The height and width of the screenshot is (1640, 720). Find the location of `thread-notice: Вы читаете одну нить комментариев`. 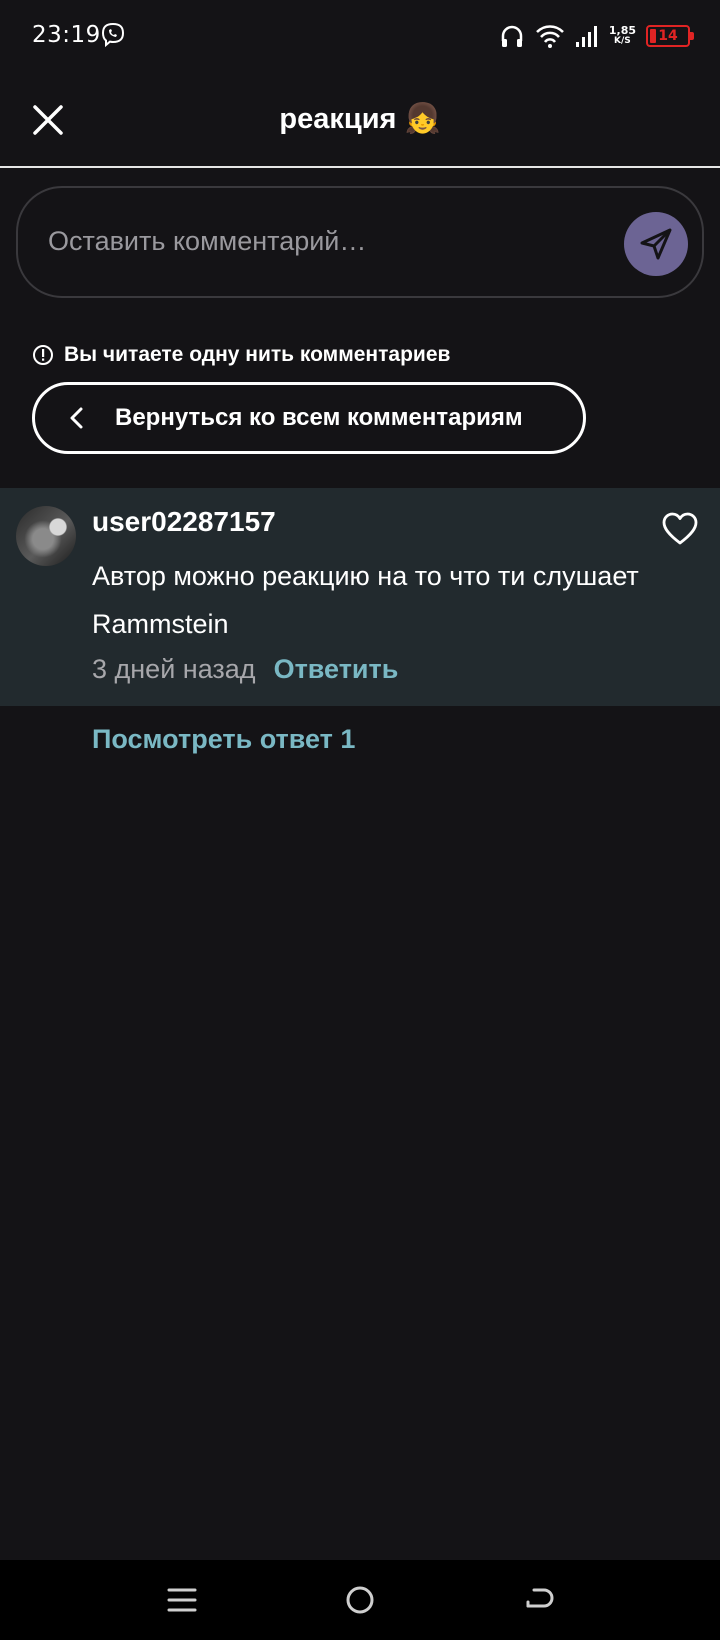

thread-notice: Вы читаете одну нить комментариев is located at coordinates (241, 355).